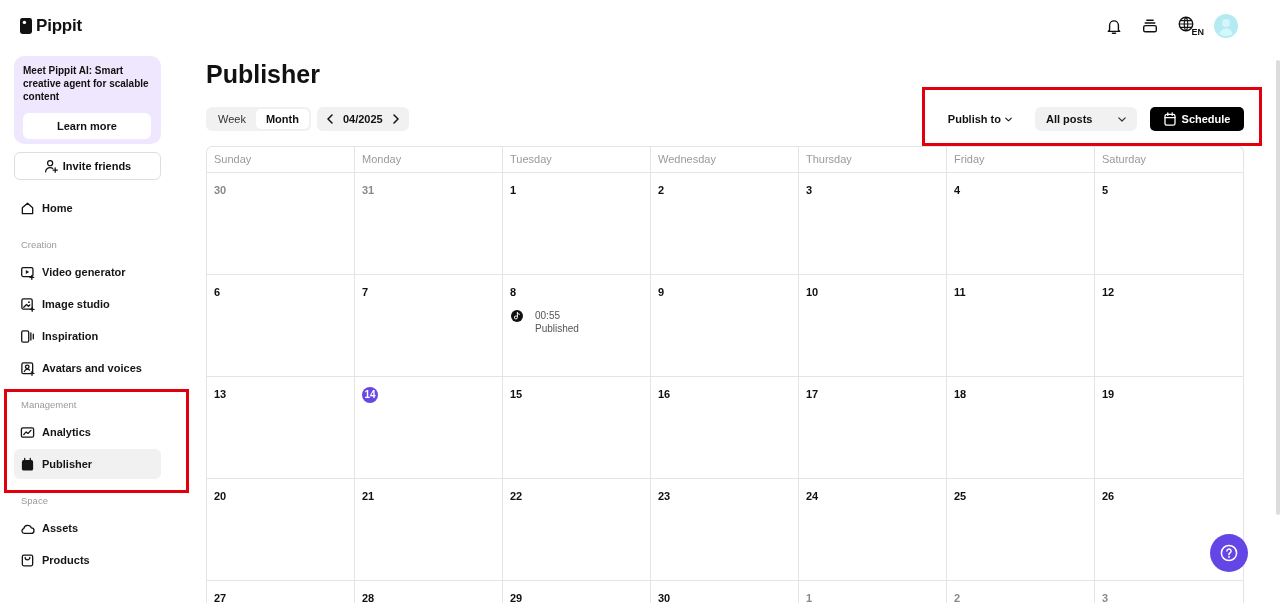 The height and width of the screenshot is (603, 1280). Describe the element at coordinates (1108, 496) in the screenshot. I see `day-number: 26` at that location.